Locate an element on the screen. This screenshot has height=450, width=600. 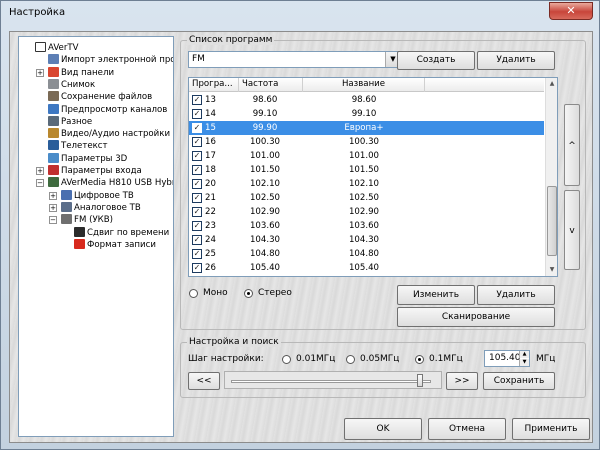
table-row: ✓ 13 98.60 98.60 is located at coordinates (366, 100).